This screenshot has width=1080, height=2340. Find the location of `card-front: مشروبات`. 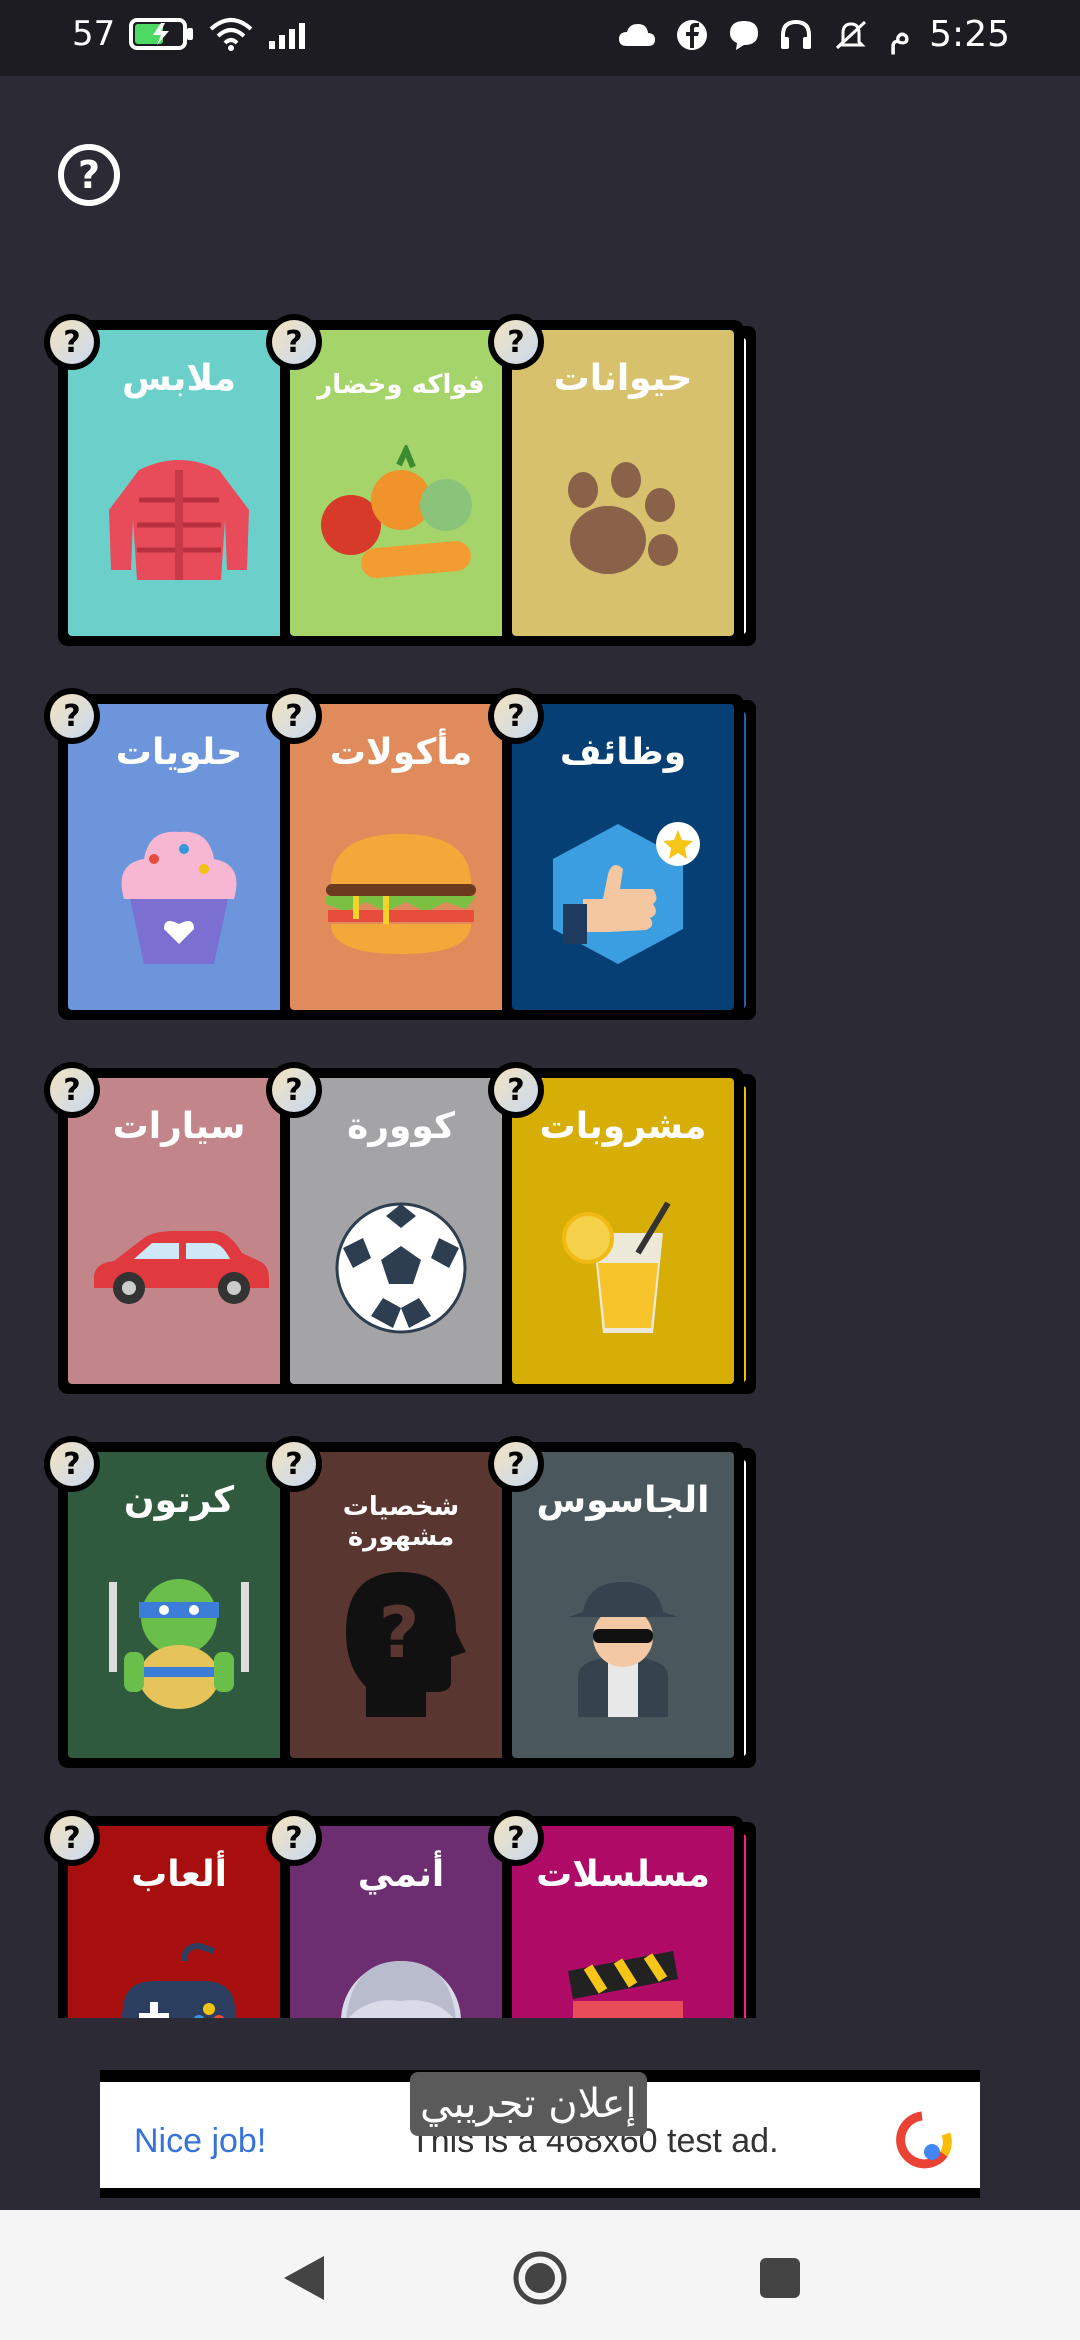

card-front: مشروبات is located at coordinates (623, 1231).